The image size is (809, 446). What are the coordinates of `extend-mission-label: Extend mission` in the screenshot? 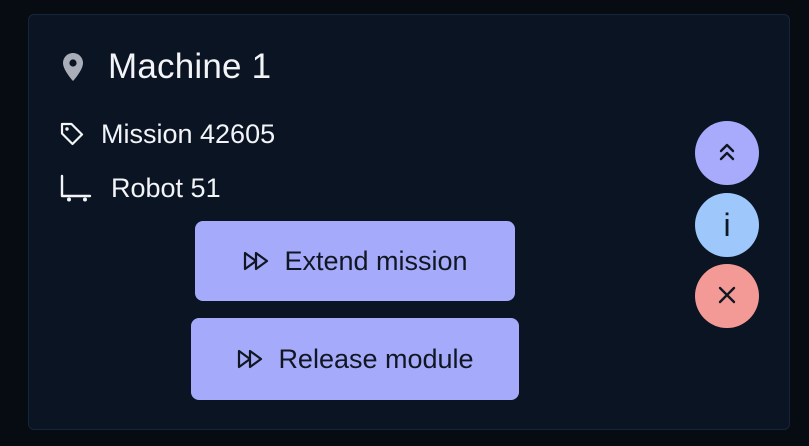 It's located at (376, 260).